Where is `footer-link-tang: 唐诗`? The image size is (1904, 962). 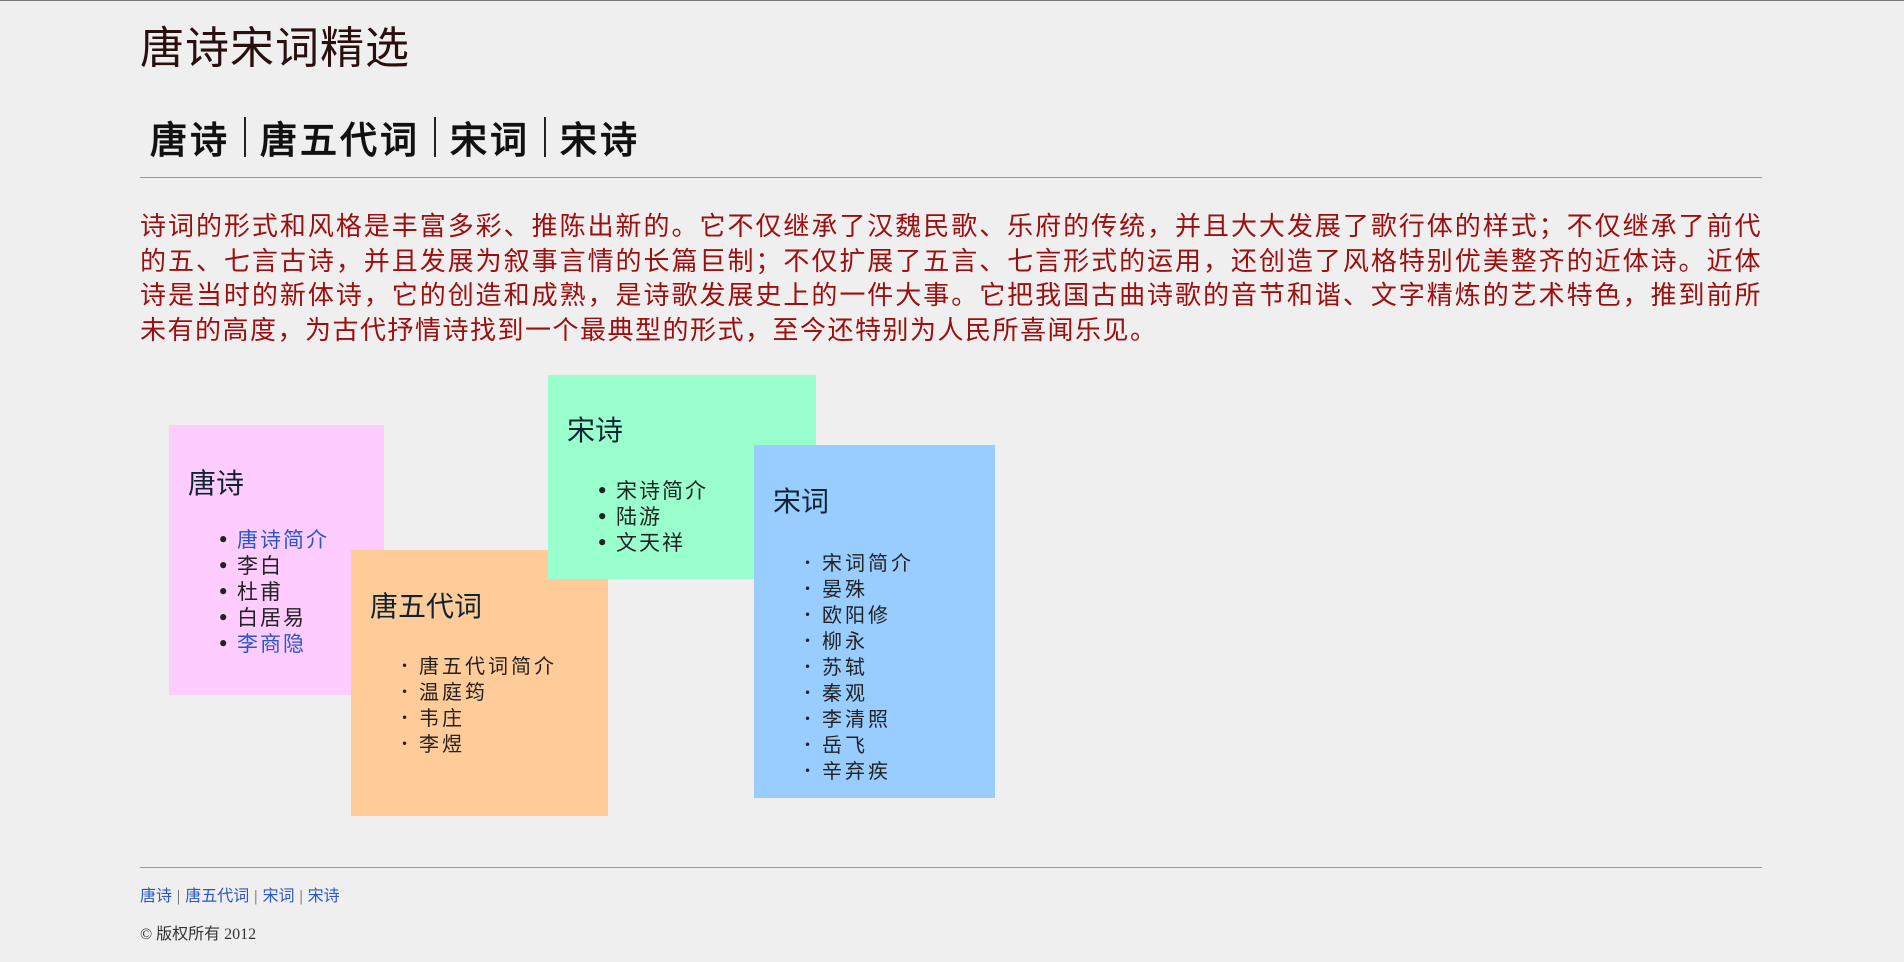 footer-link-tang: 唐诗 is located at coordinates (156, 896).